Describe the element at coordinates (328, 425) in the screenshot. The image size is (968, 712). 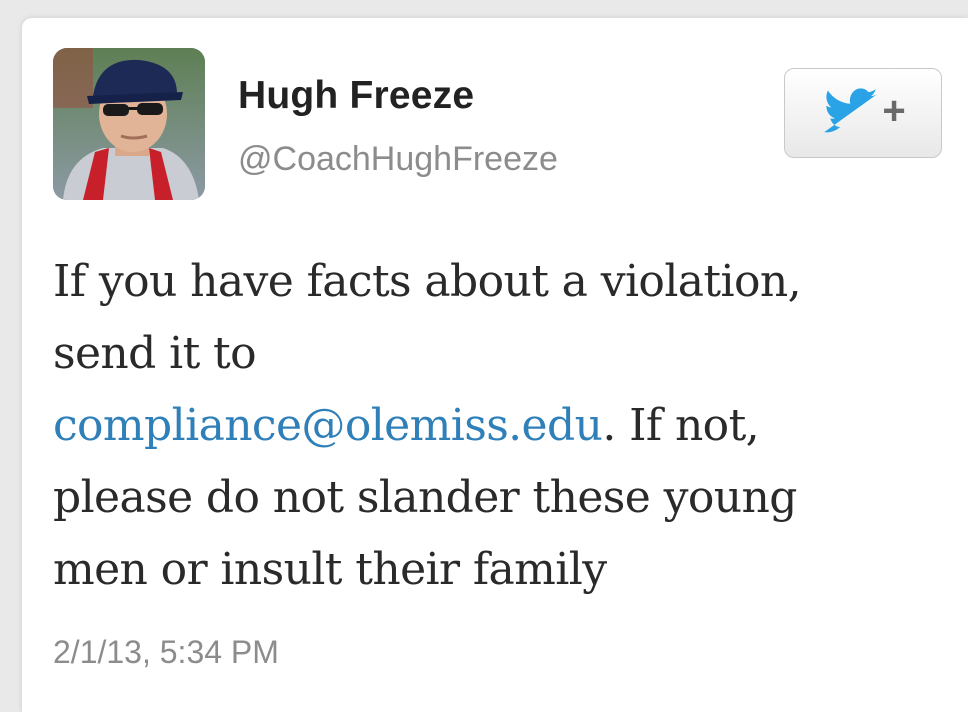
I see `email-link: compliance@olemiss.edu` at that location.